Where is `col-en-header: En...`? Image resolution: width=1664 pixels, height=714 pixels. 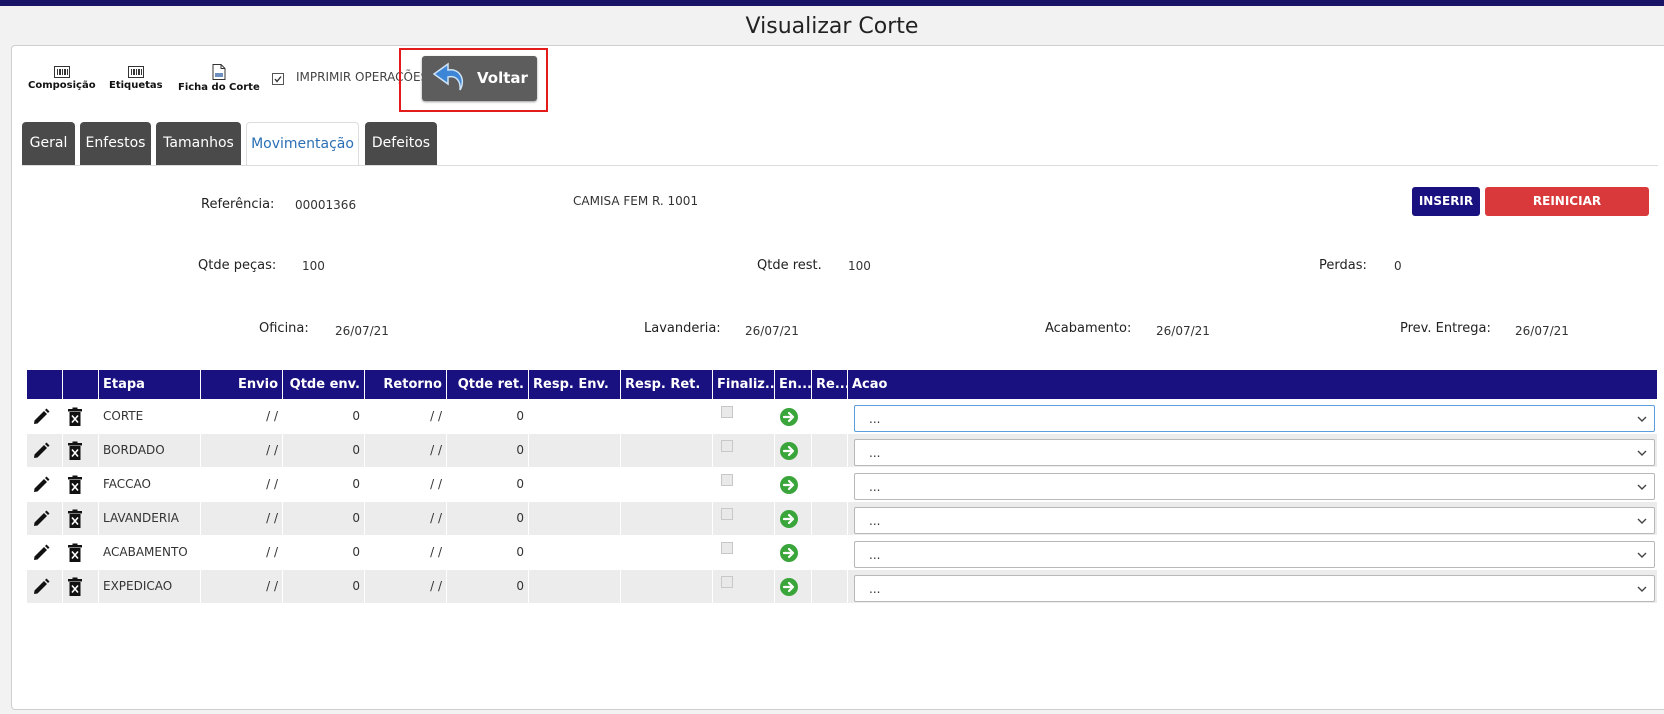 col-en-header: En... is located at coordinates (793, 384).